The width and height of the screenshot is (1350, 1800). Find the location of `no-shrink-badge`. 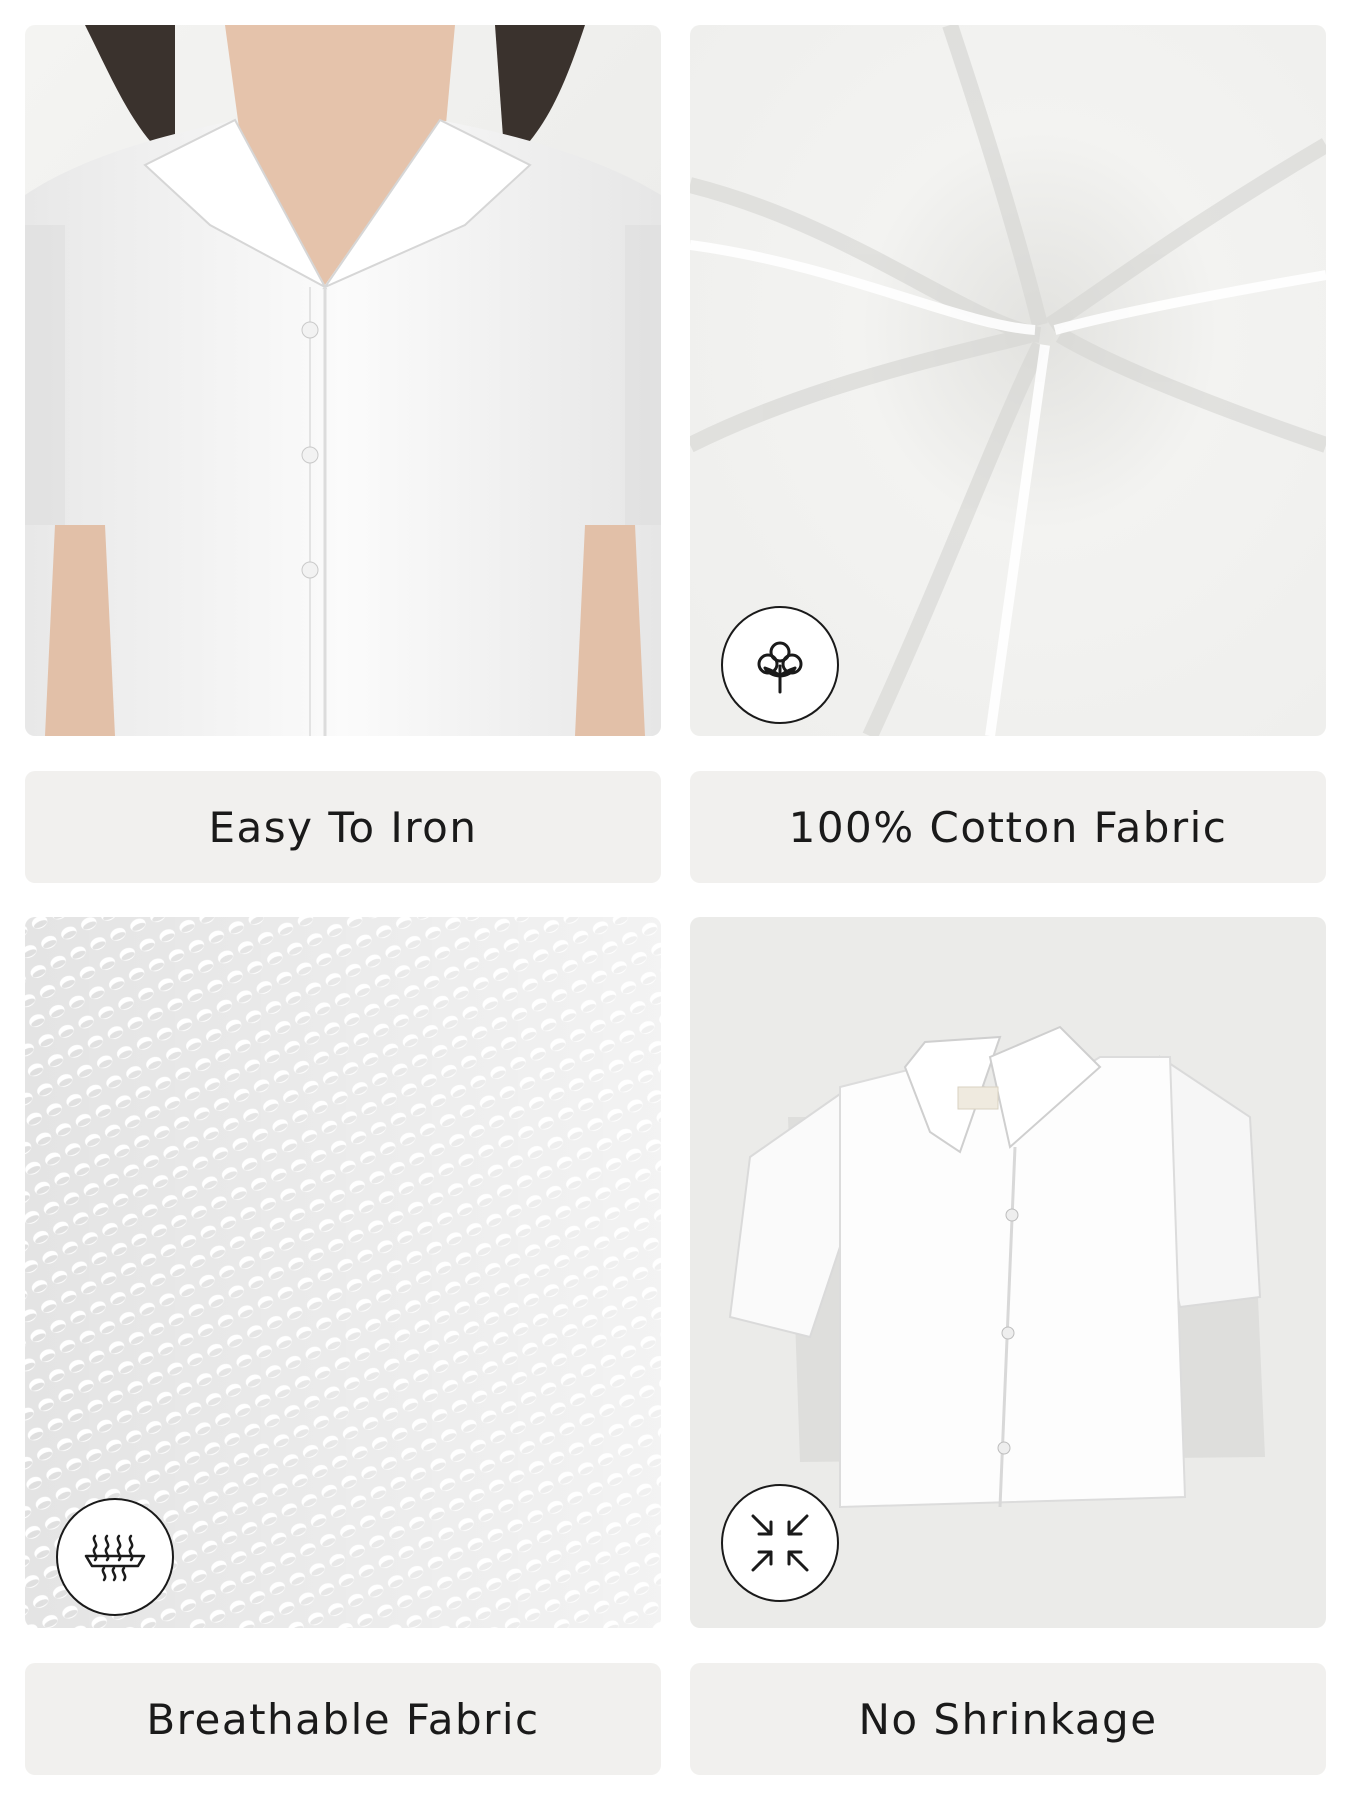

no-shrink-badge is located at coordinates (780, 1543).